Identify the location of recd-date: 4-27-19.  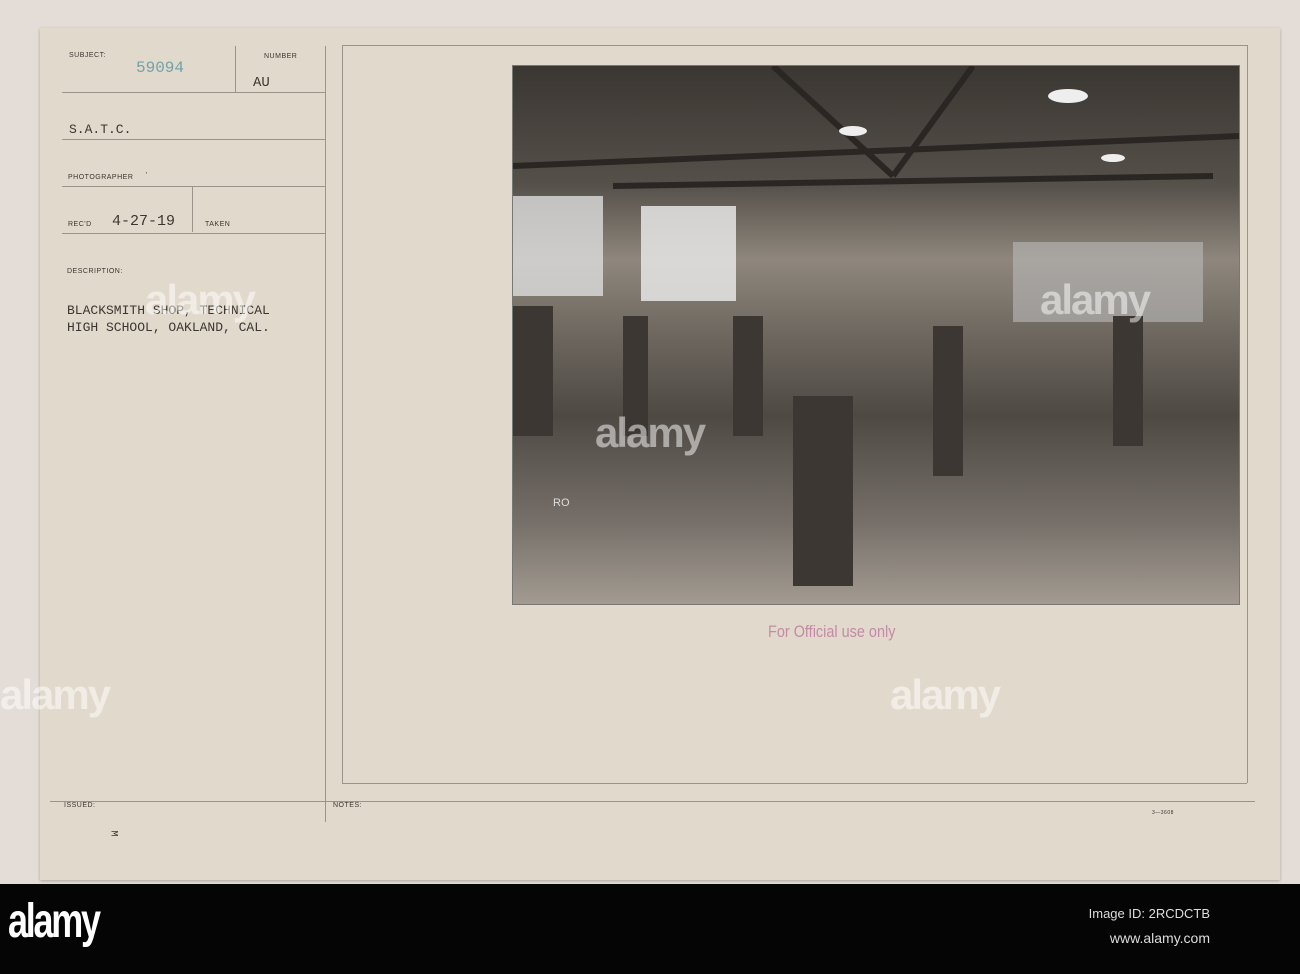
(144, 221).